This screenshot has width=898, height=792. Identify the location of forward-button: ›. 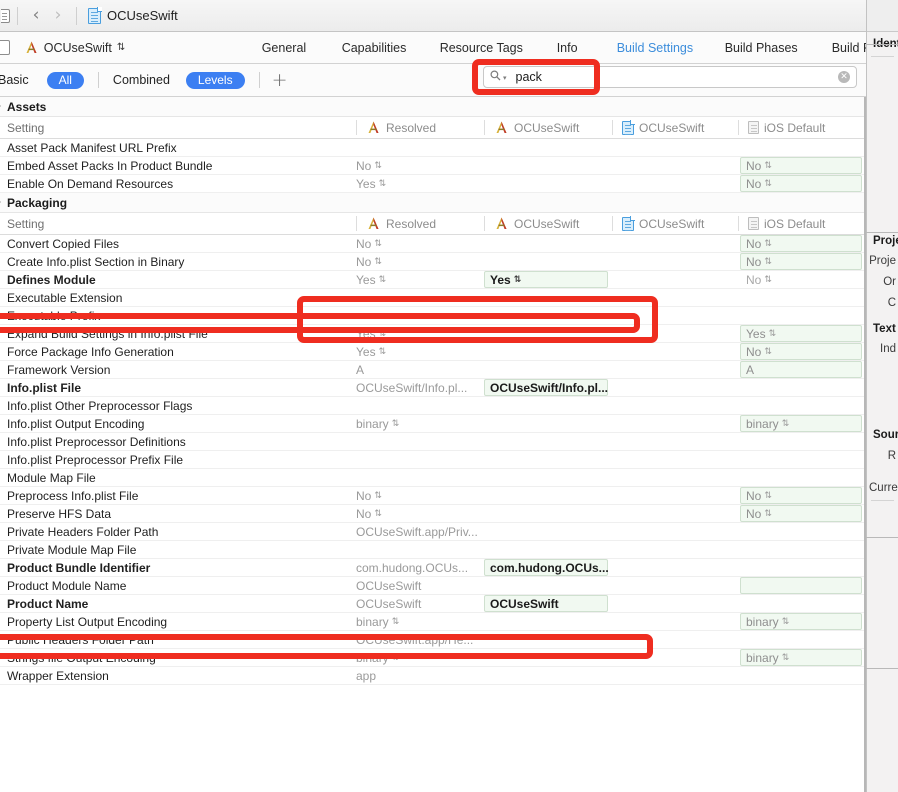
(58, 15).